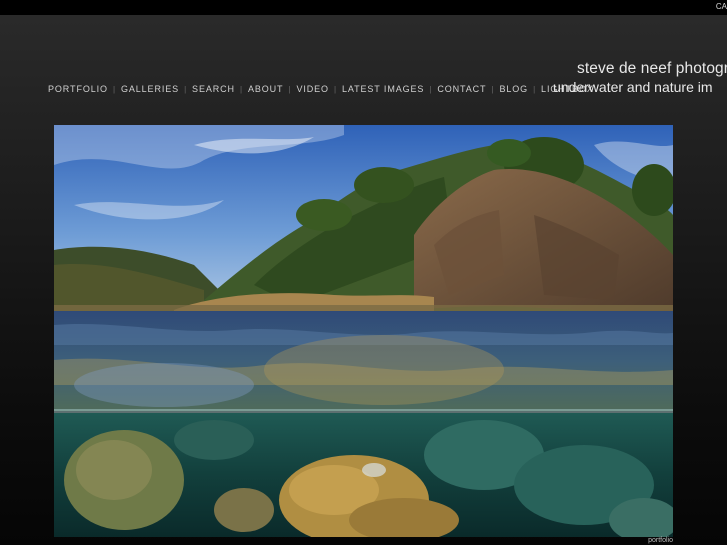  What do you see at coordinates (660, 540) in the screenshot?
I see `photo-caption: portfolio` at bounding box center [660, 540].